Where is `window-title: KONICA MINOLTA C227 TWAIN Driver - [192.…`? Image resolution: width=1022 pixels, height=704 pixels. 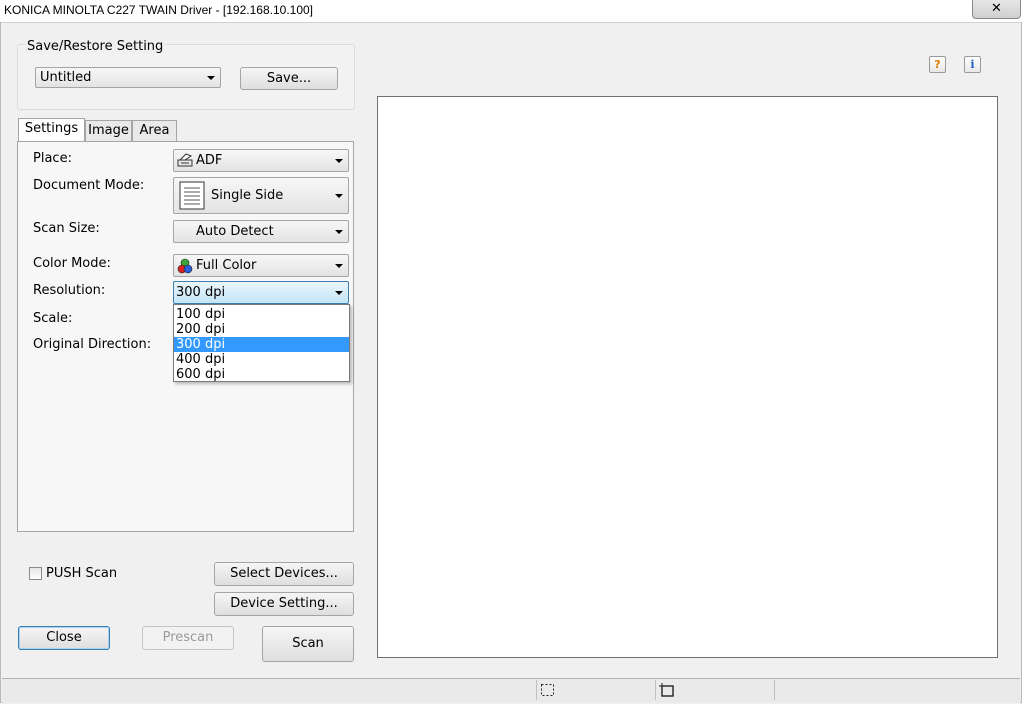 window-title: KONICA MINOLTA C227 TWAIN Driver - [192.… is located at coordinates (159, 10).